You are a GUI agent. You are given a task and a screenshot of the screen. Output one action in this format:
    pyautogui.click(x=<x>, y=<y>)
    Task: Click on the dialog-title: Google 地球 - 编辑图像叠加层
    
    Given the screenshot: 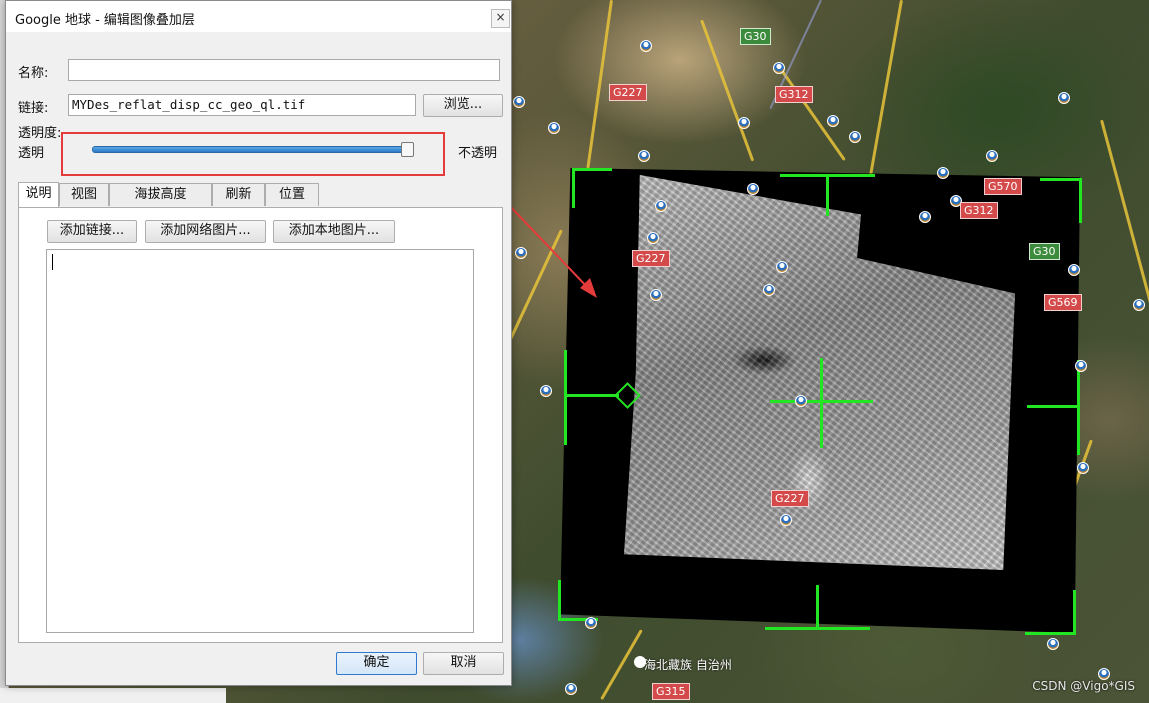 What is the action you would take?
    pyautogui.click(x=105, y=20)
    